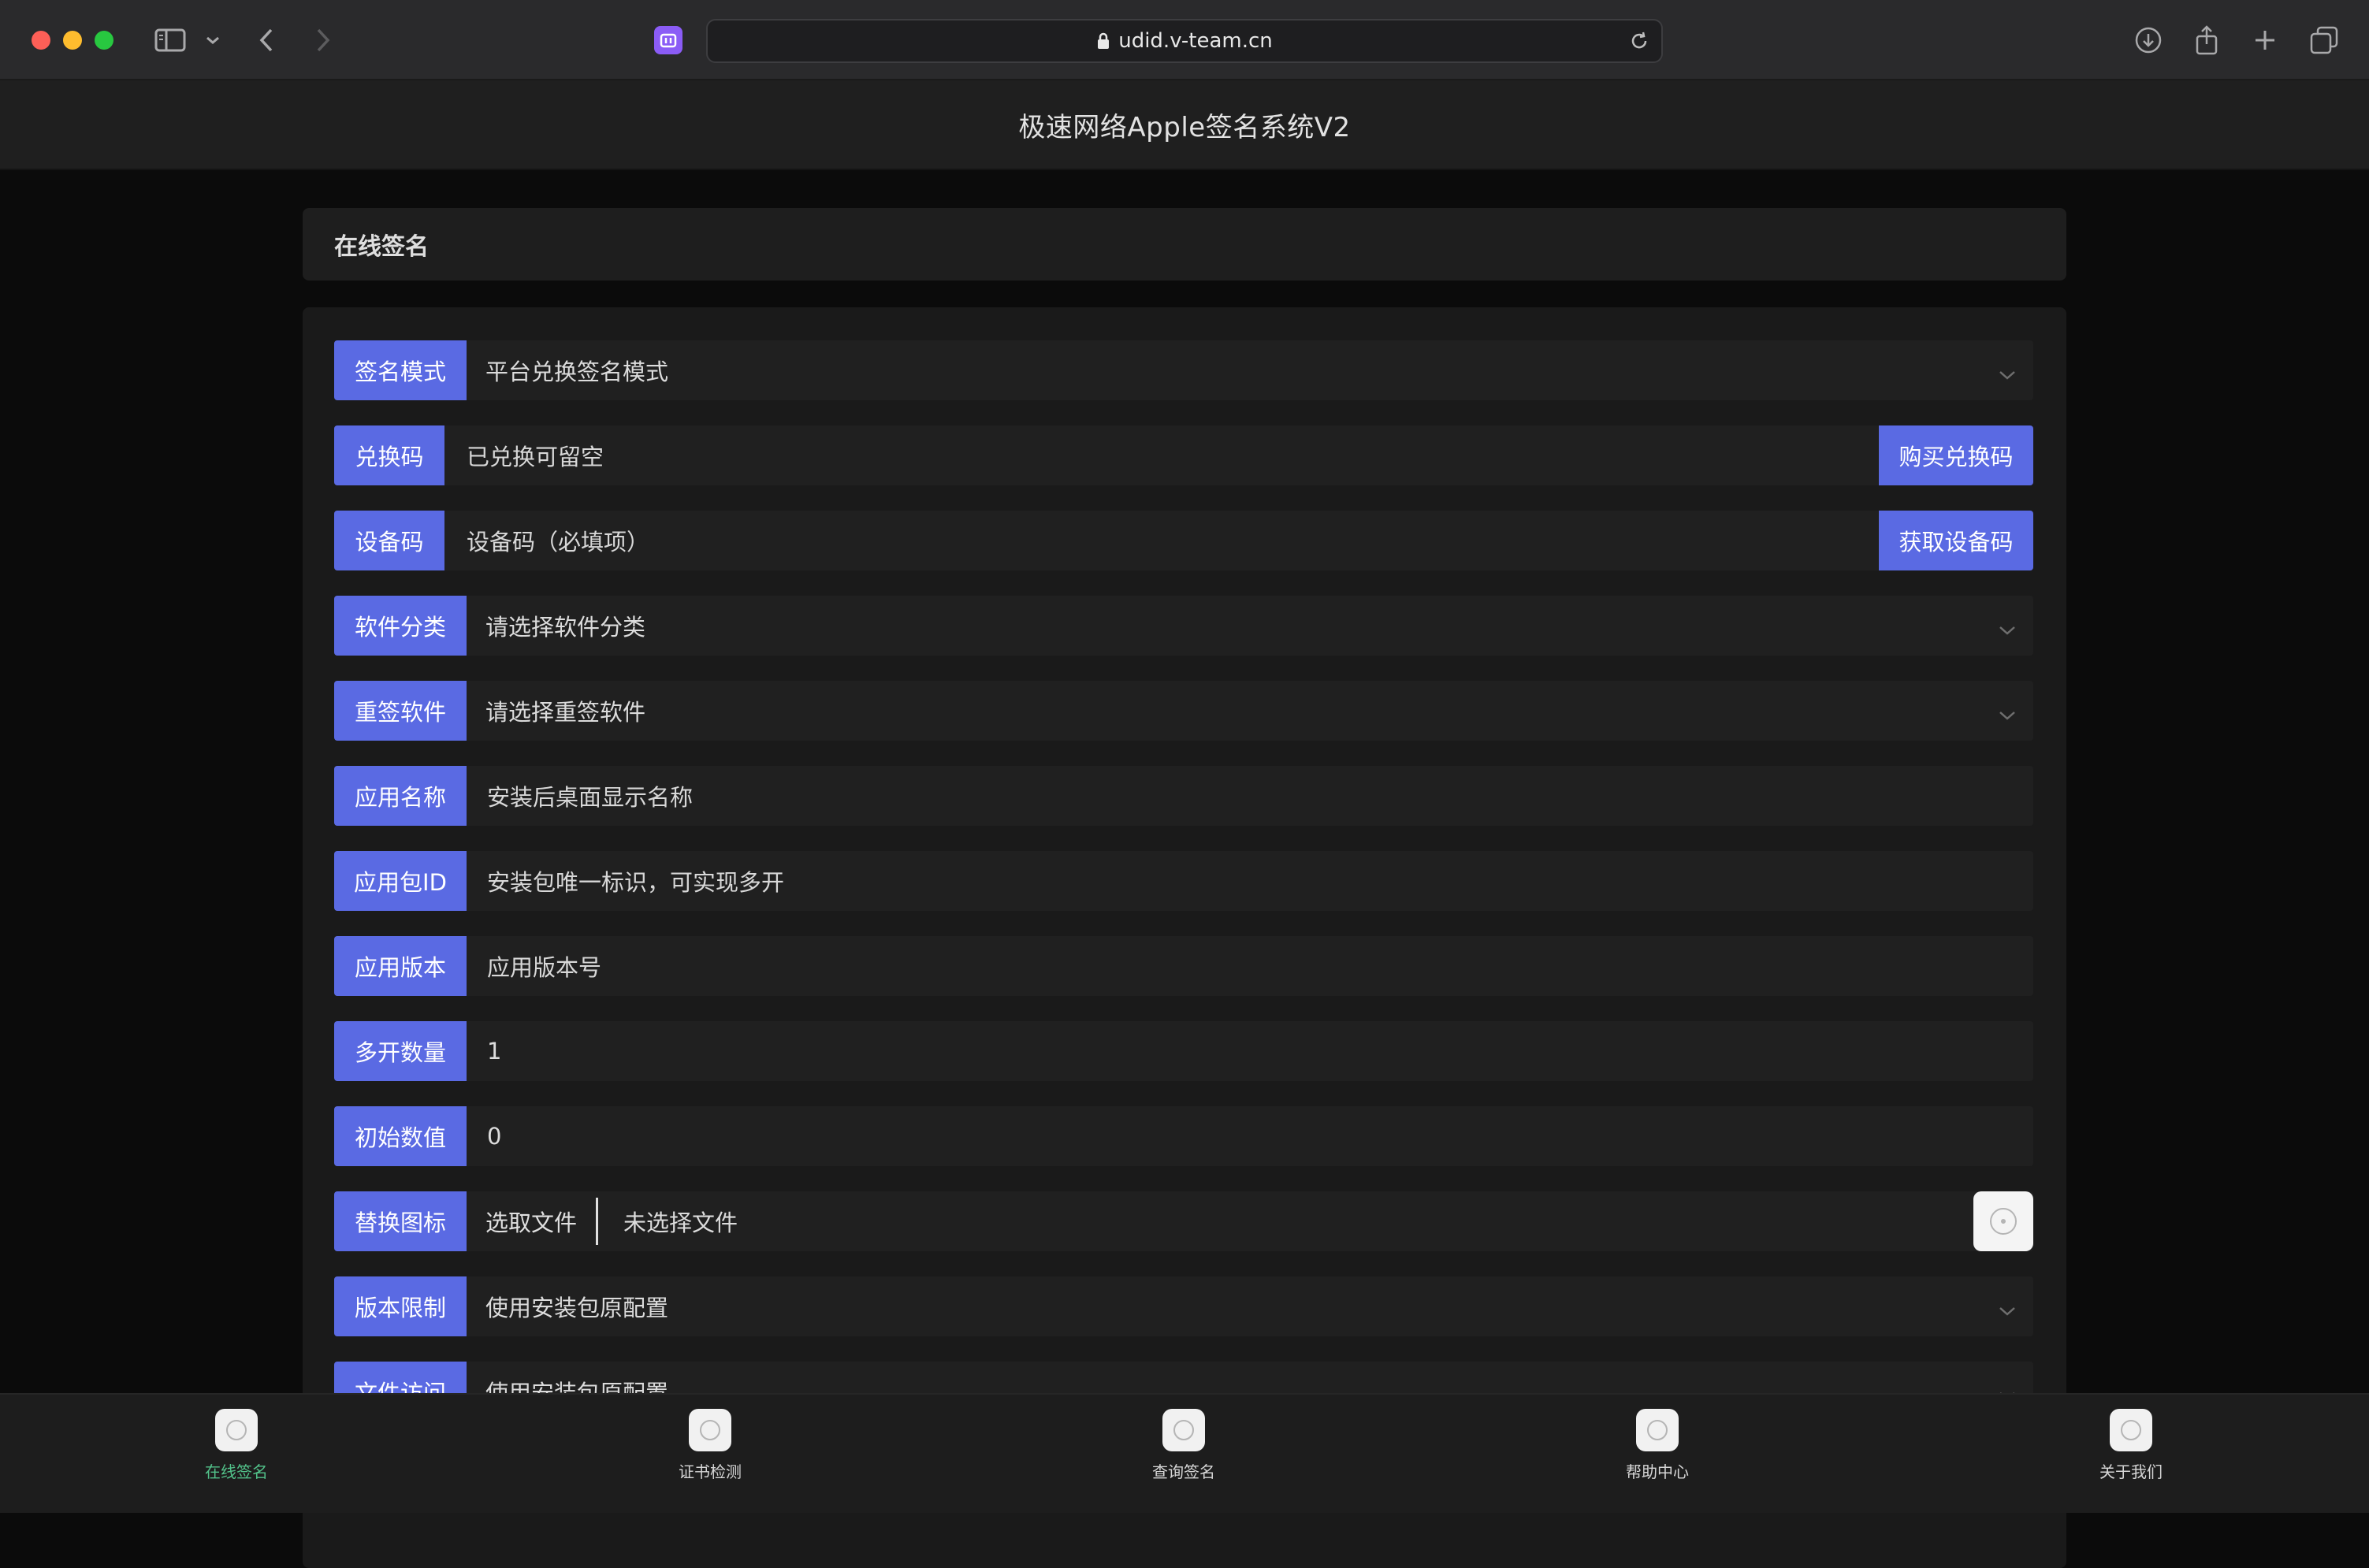 This screenshot has height=1568, width=2369. I want to click on minimize-window-button, so click(72, 40).